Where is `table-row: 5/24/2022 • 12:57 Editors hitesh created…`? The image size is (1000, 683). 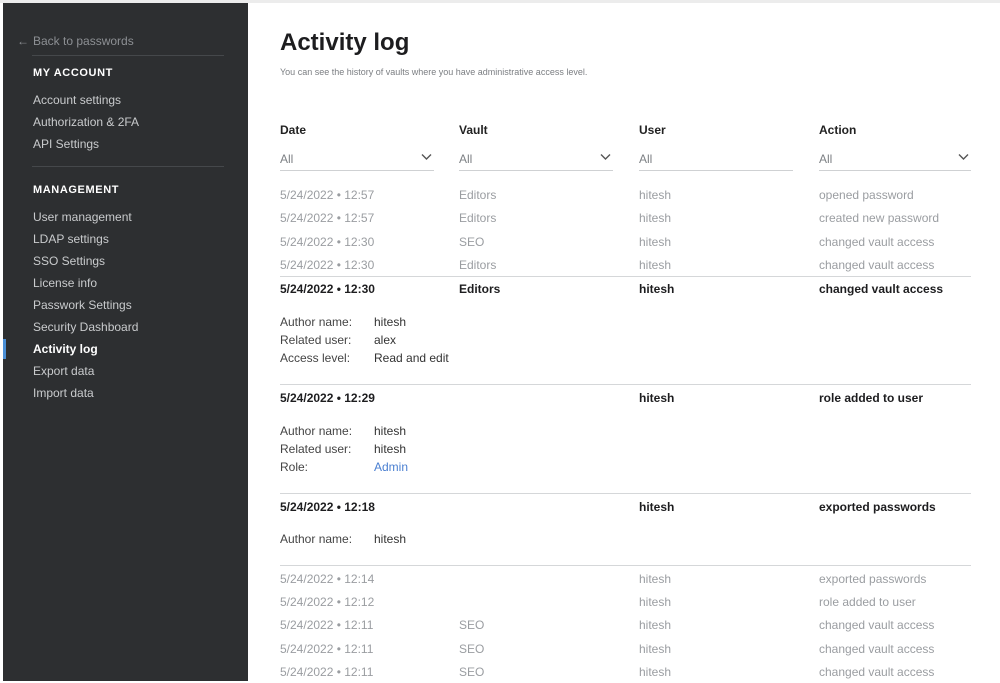 table-row: 5/24/2022 • 12:57 Editors hitesh created… is located at coordinates (625, 219).